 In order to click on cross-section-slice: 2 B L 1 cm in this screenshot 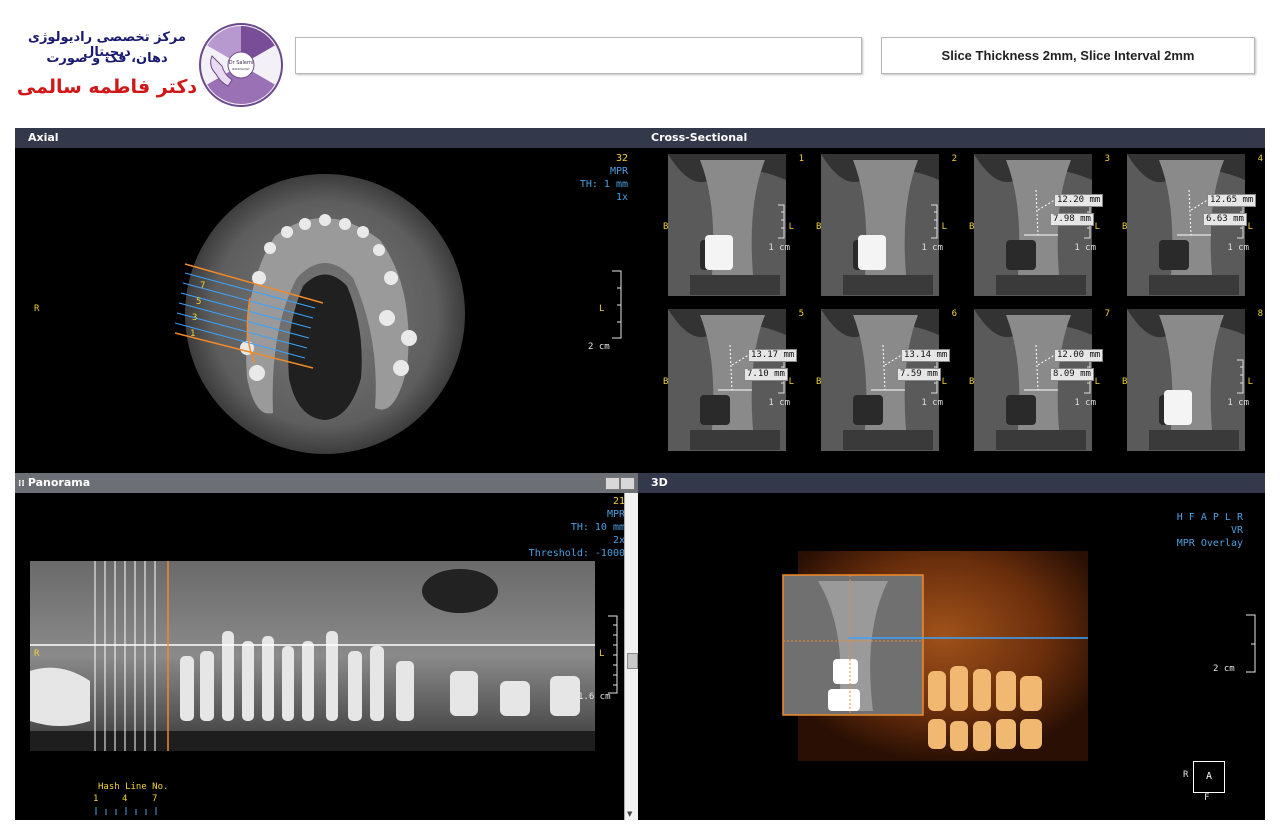, I will do `click(888, 226)`.